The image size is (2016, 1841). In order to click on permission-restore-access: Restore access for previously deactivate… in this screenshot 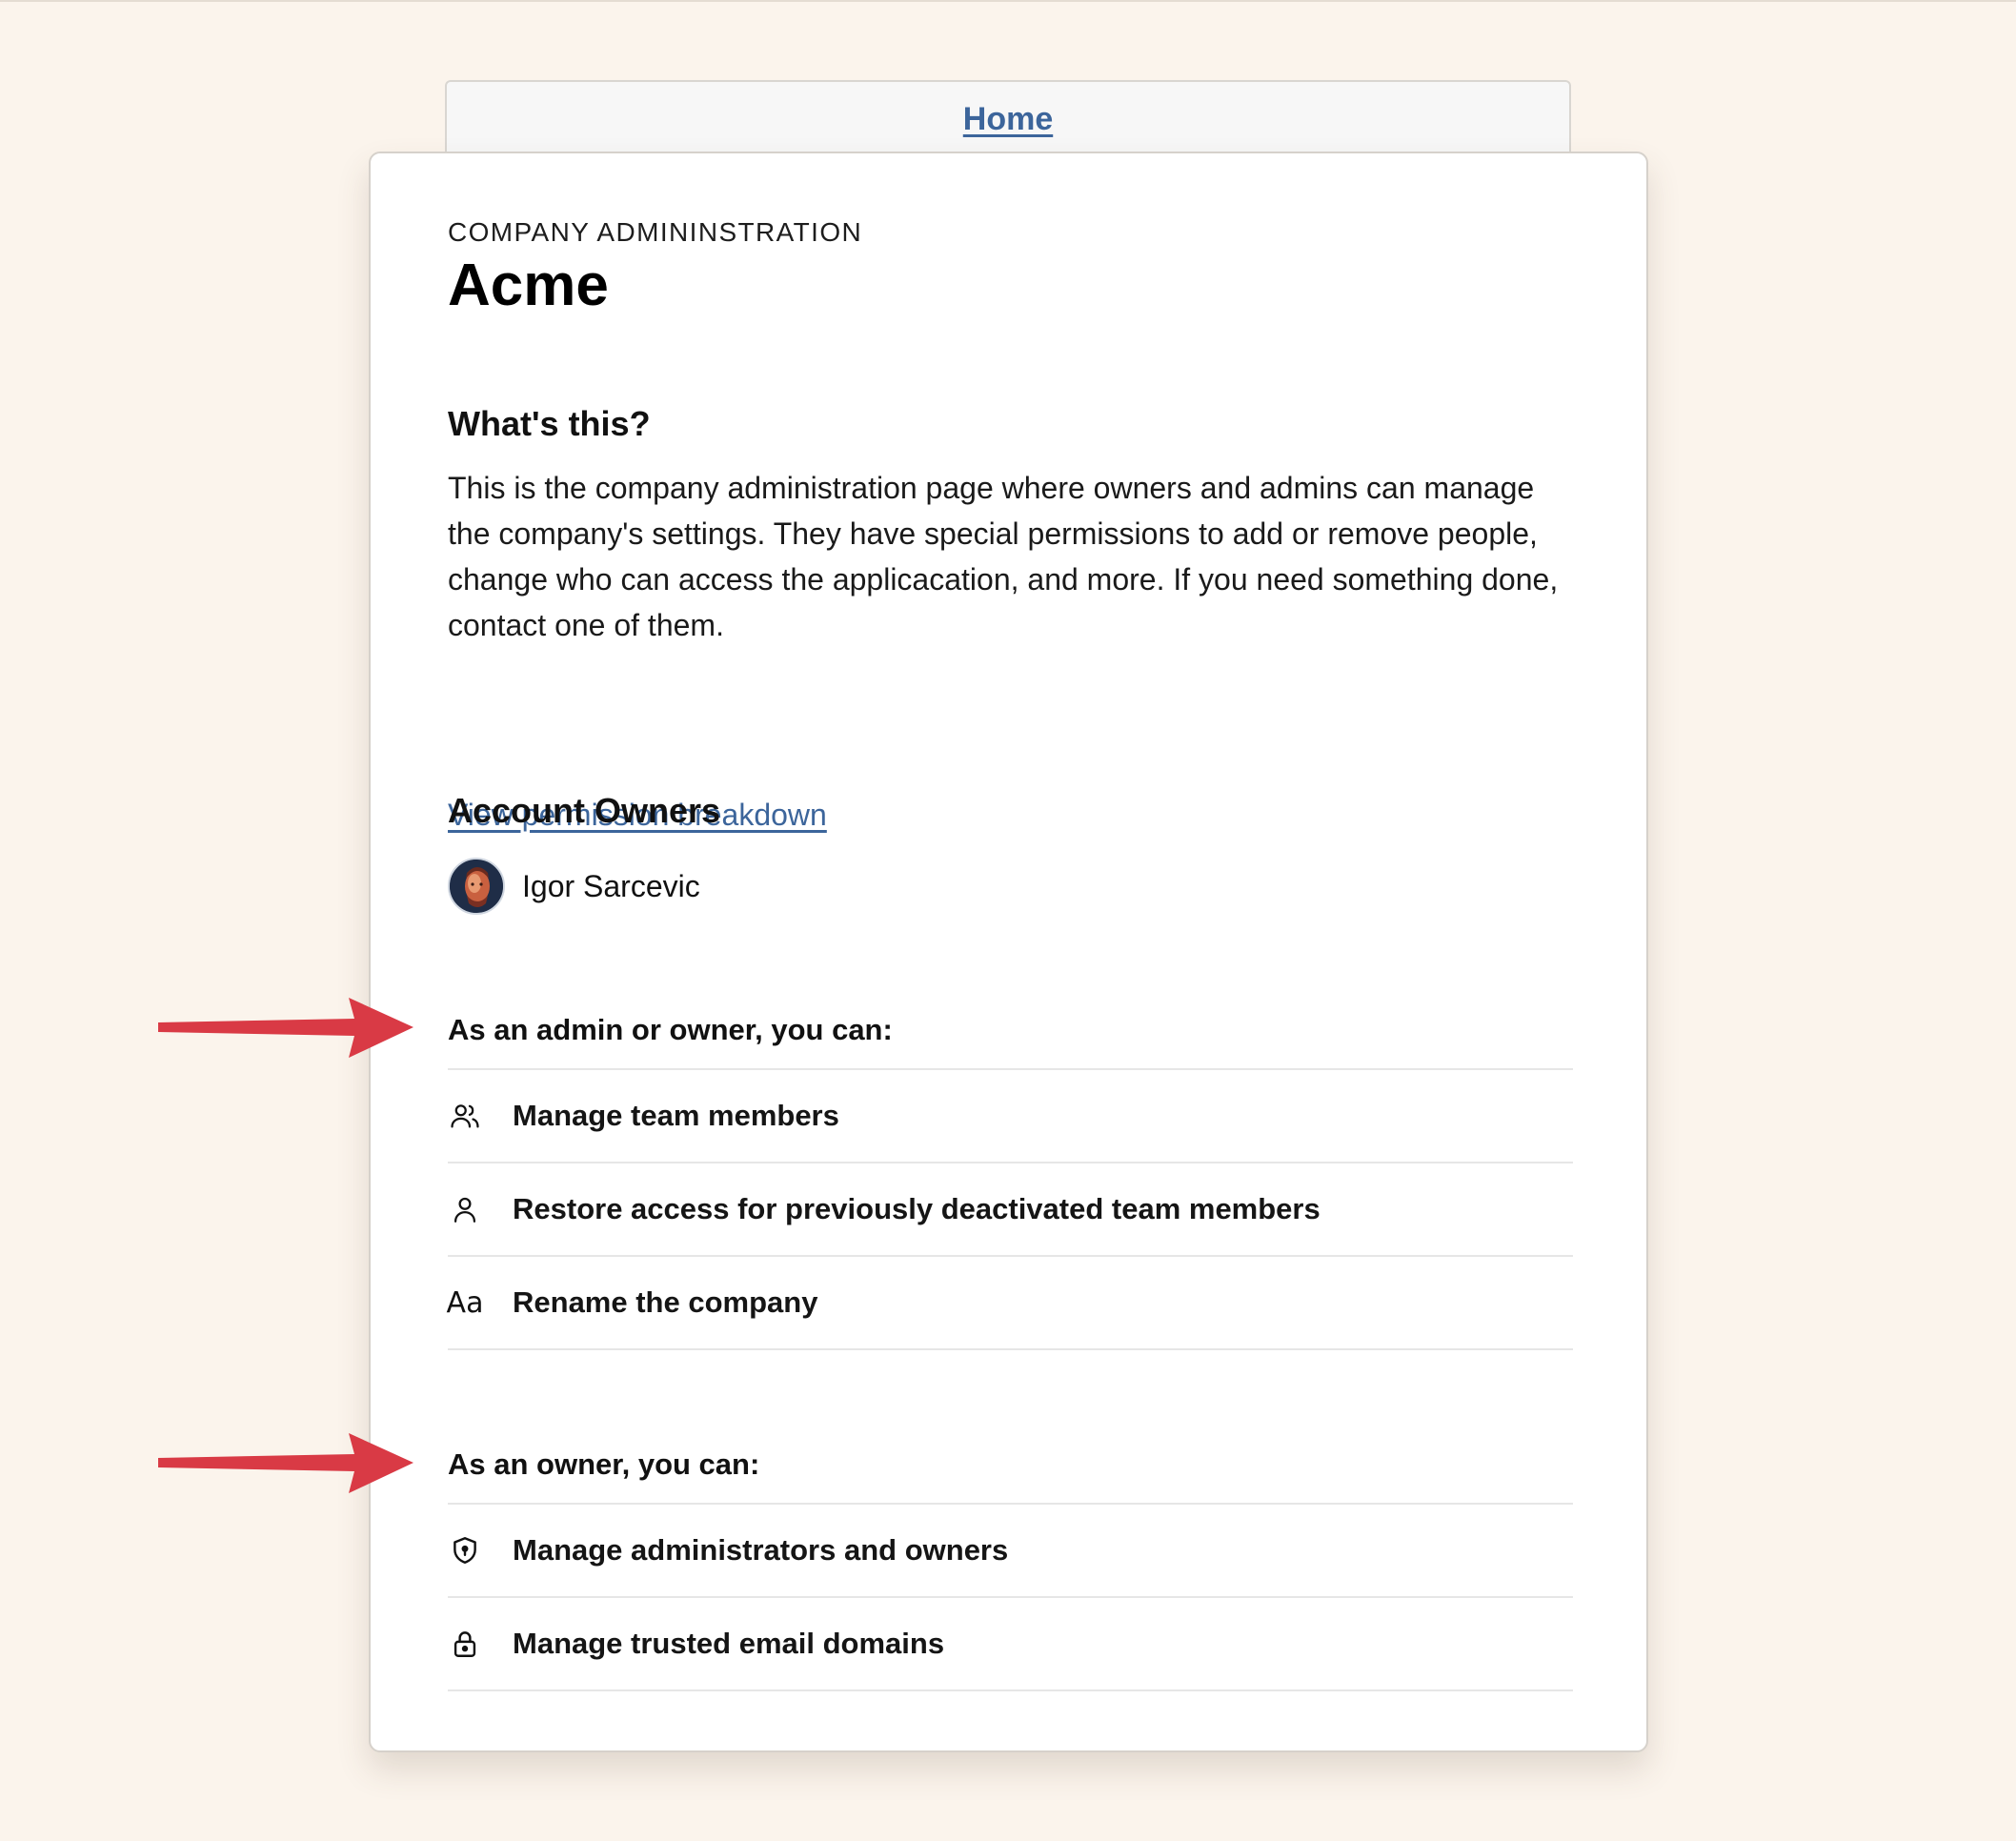, I will do `click(1010, 1210)`.